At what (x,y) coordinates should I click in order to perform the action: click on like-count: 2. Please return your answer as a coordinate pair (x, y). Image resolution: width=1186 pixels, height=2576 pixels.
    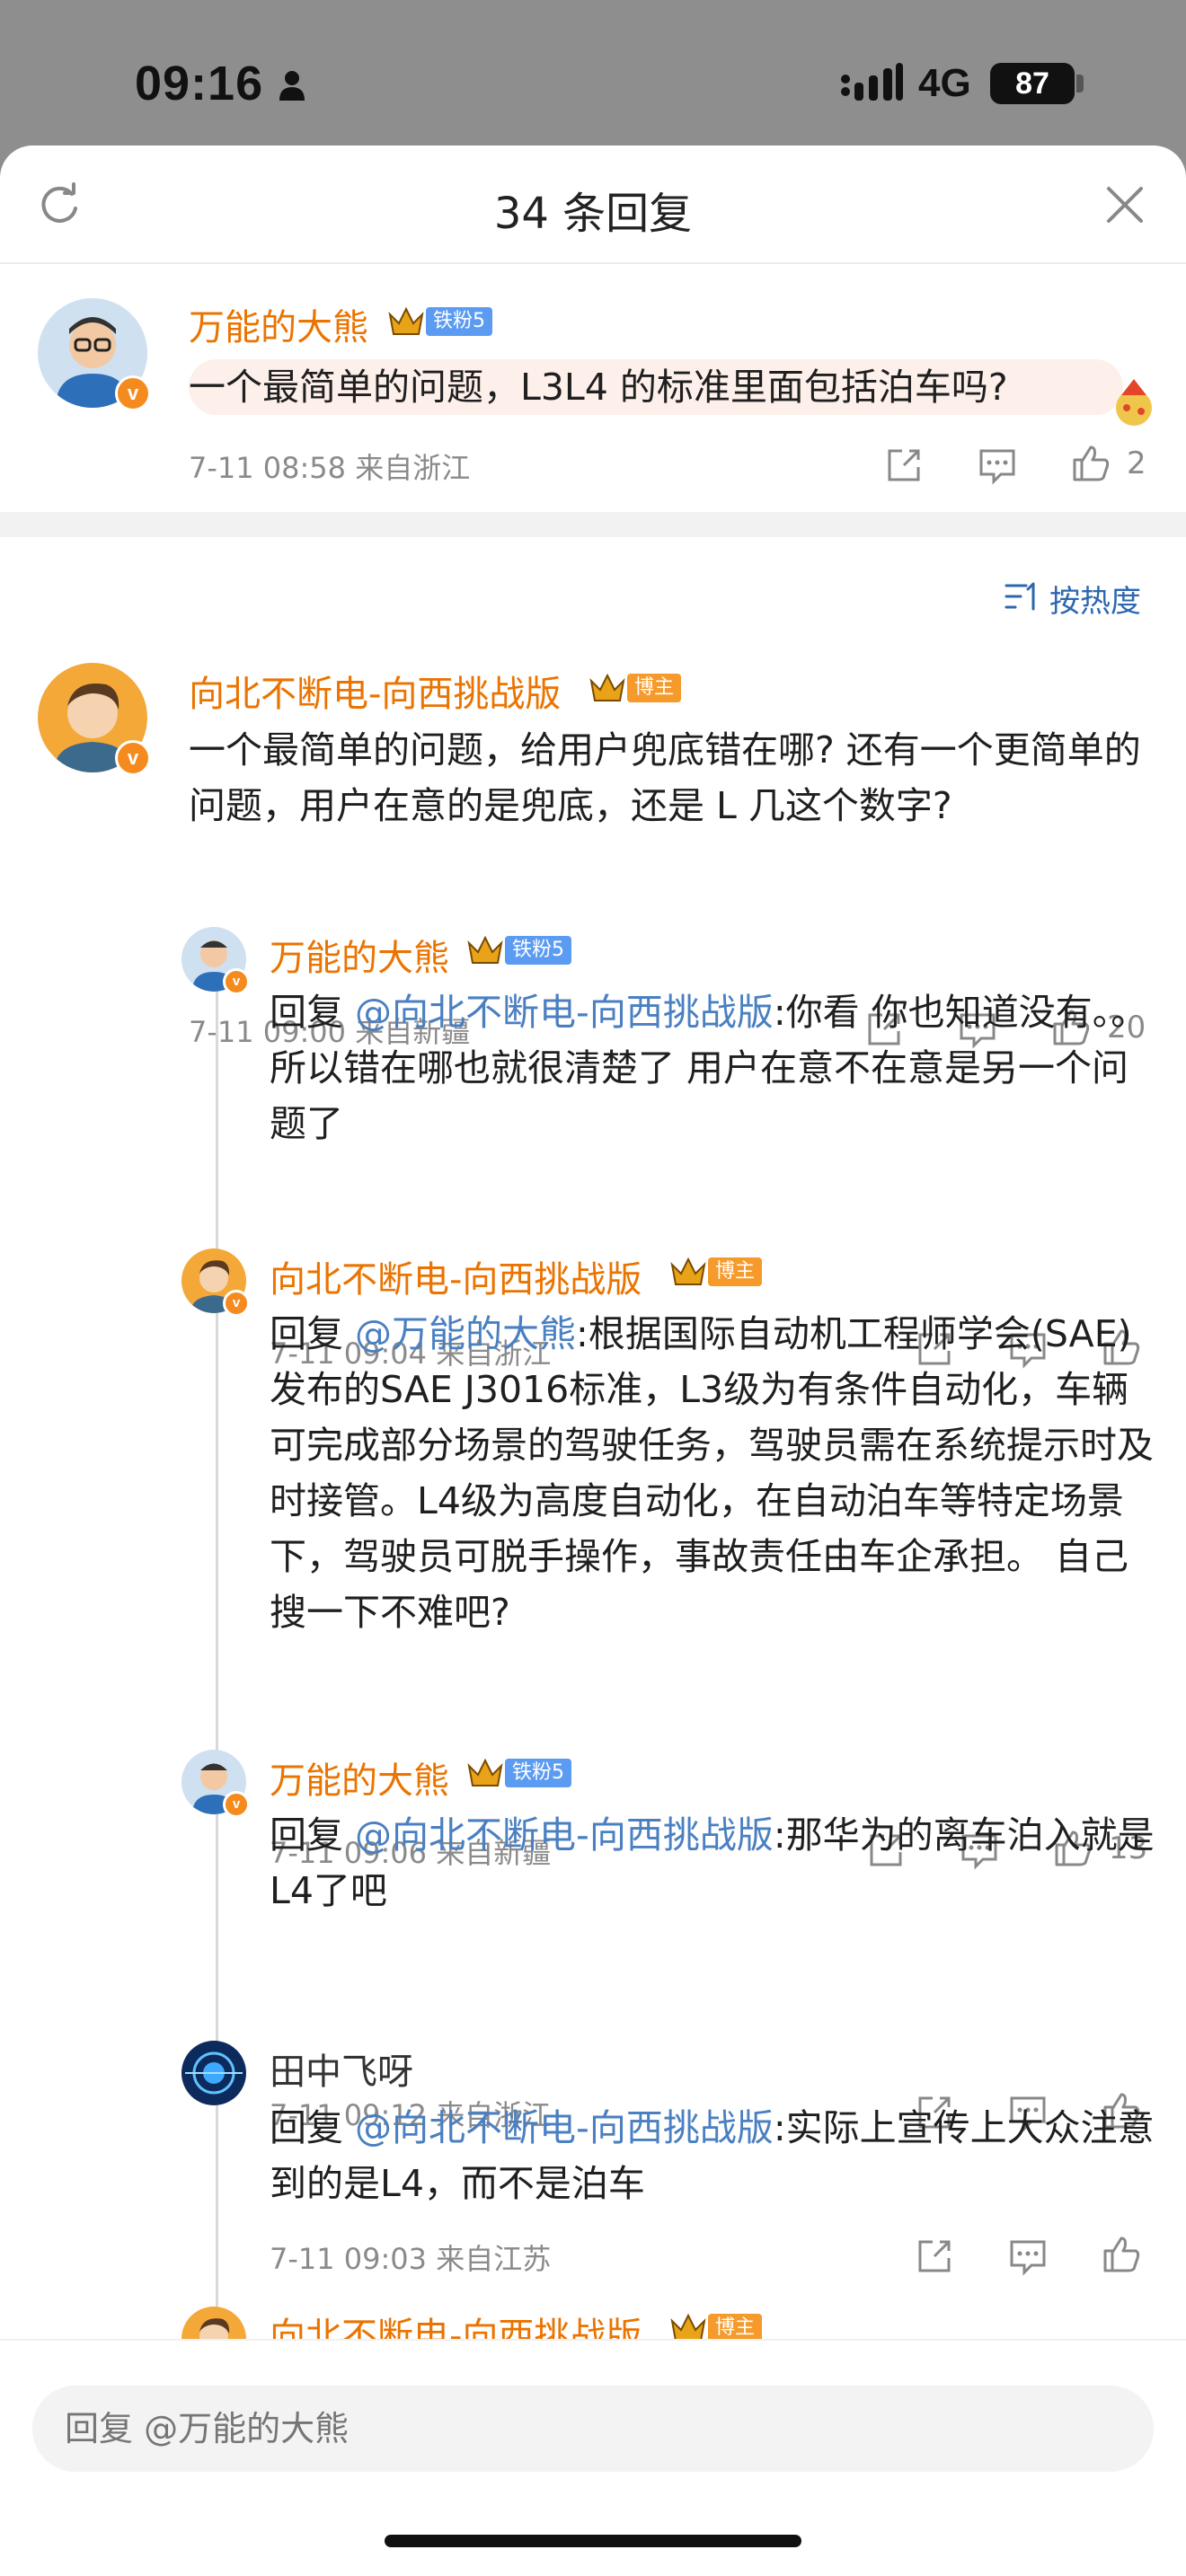
    Looking at the image, I should click on (1136, 463).